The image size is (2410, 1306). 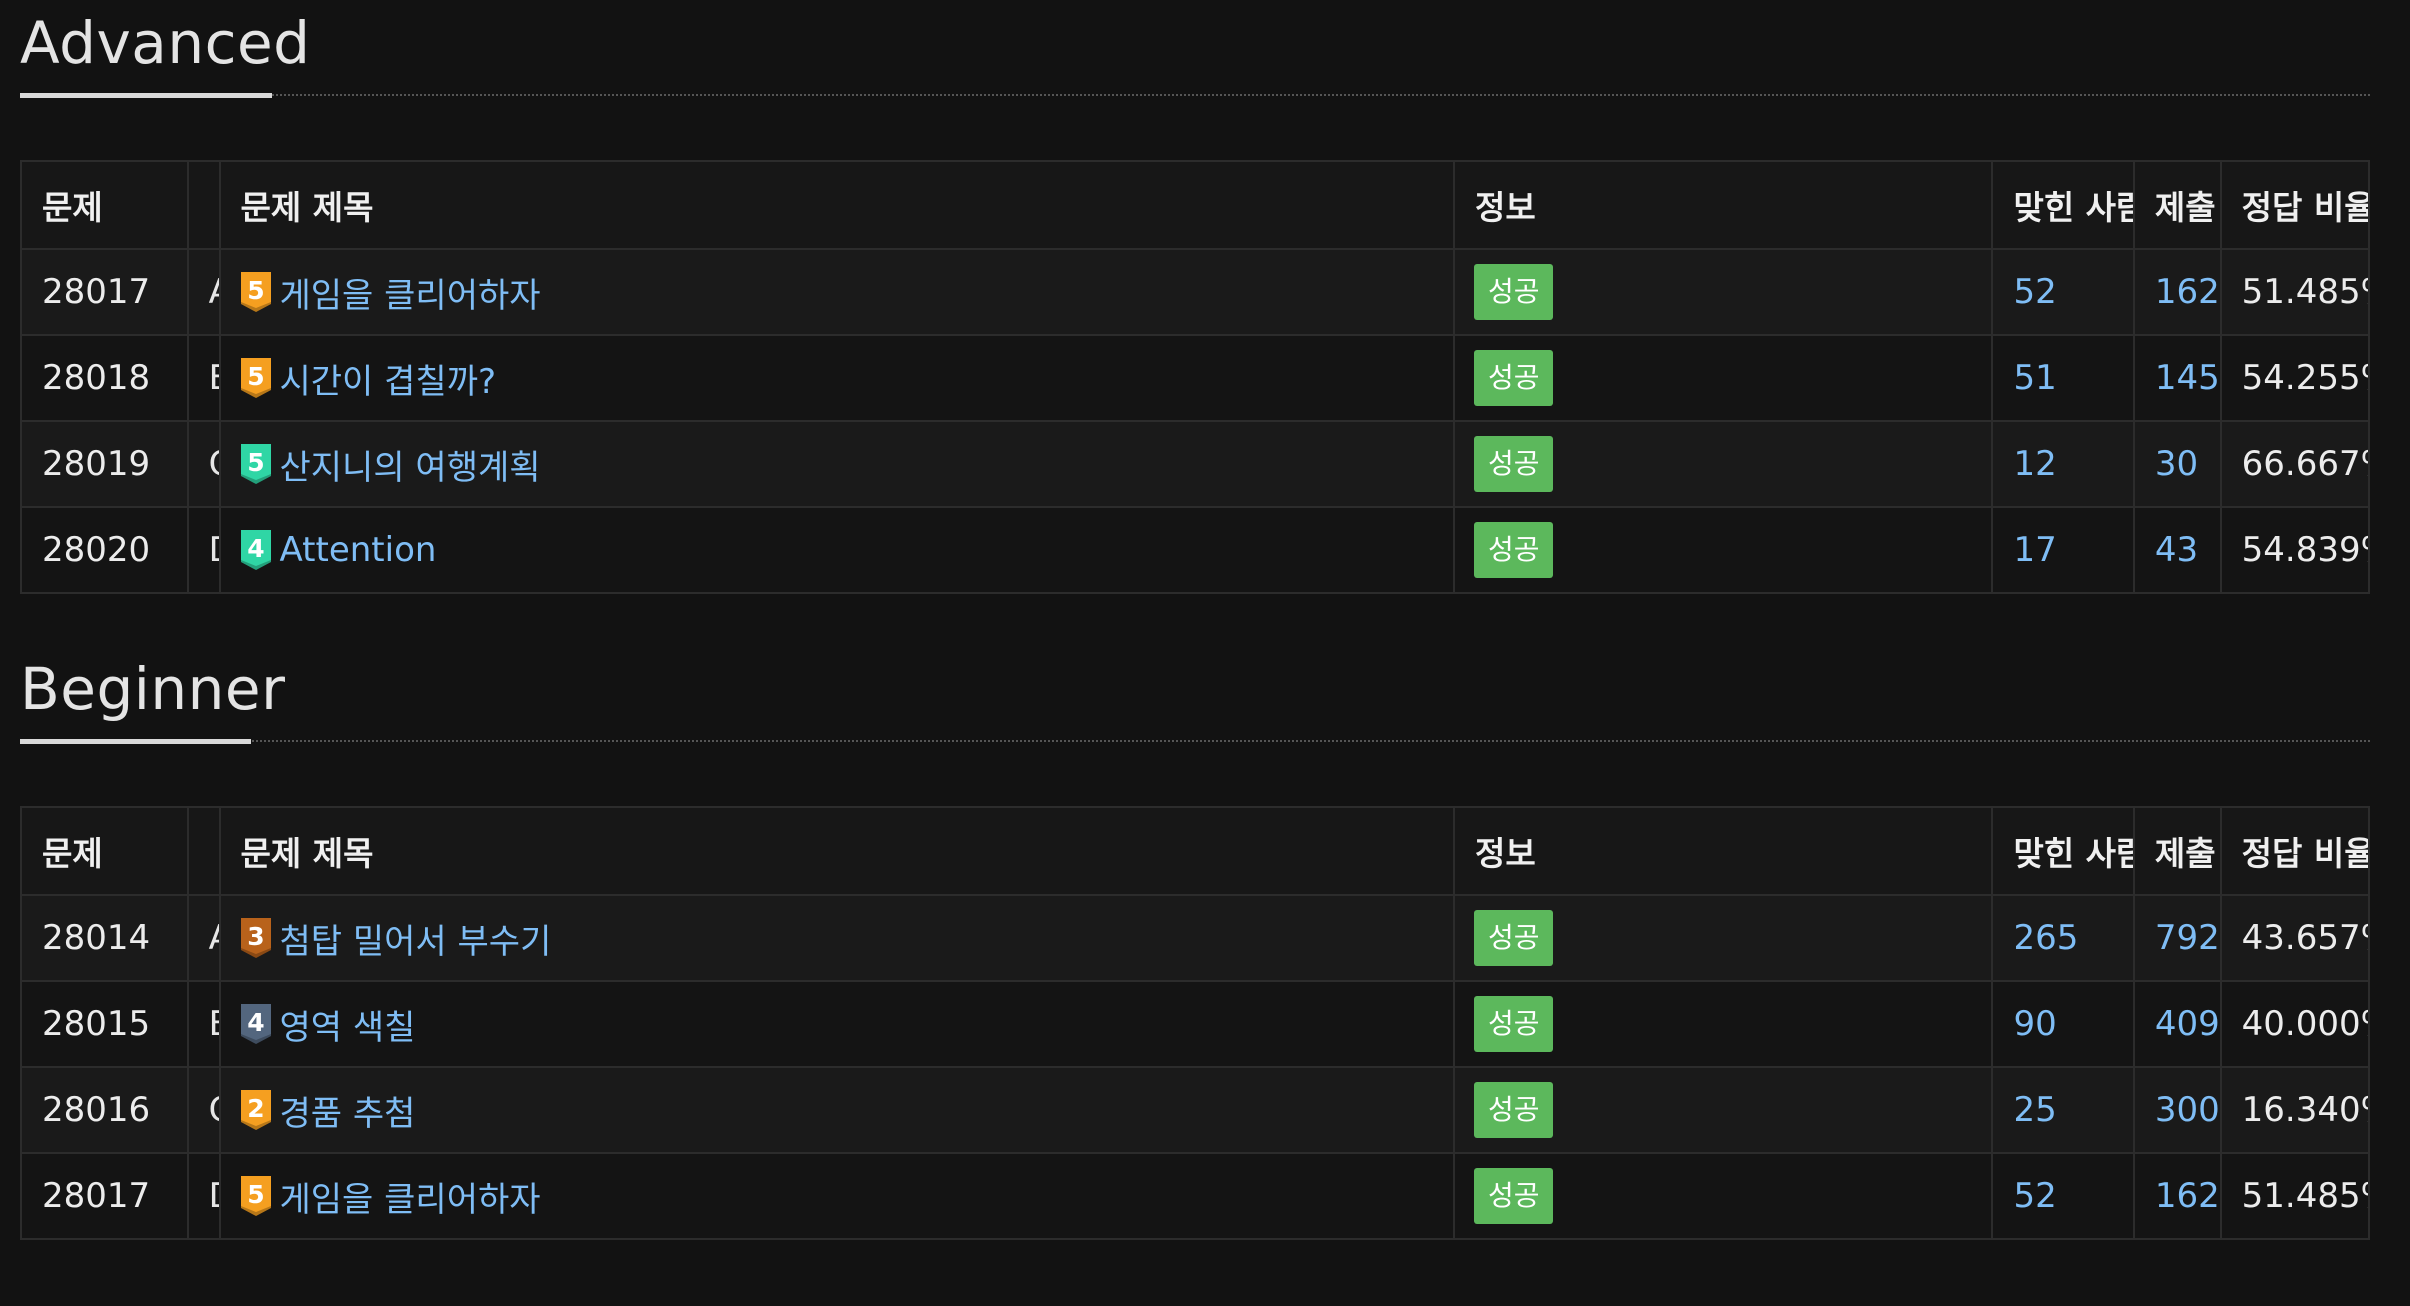 I want to click on submission-count-link: 30, so click(x=2176, y=464).